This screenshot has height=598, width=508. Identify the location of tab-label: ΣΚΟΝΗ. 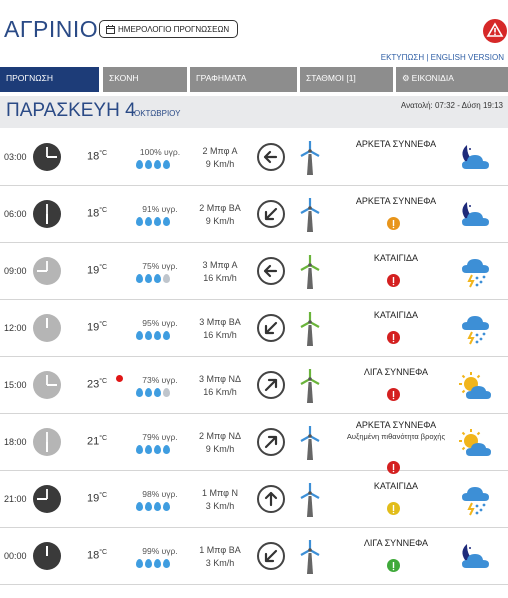
(124, 78).